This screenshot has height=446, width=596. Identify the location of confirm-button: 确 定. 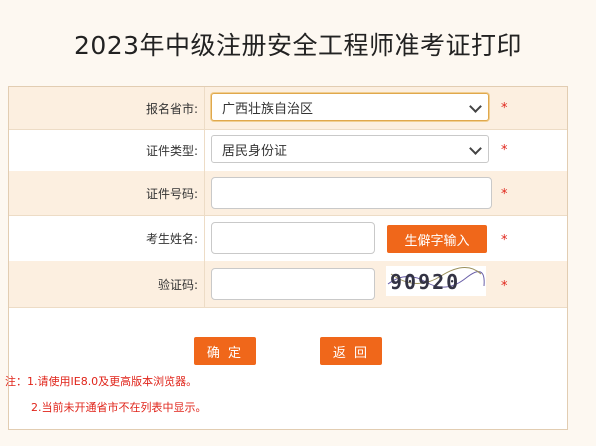
(225, 351).